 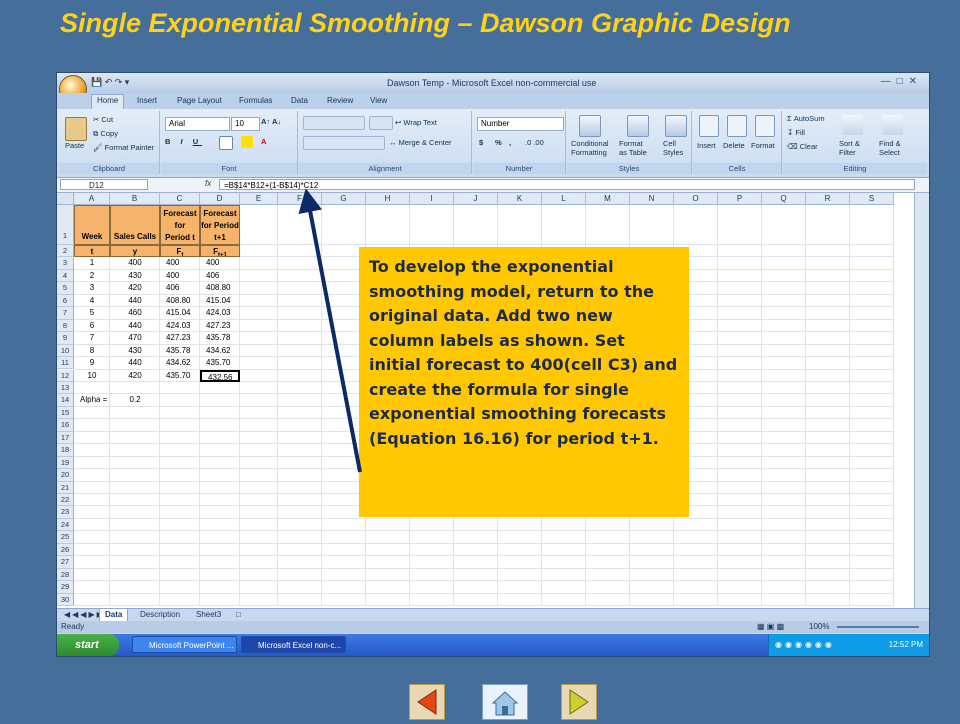 I want to click on header-forecast-for-period-t: Forecast for Period t, so click(x=180, y=225).